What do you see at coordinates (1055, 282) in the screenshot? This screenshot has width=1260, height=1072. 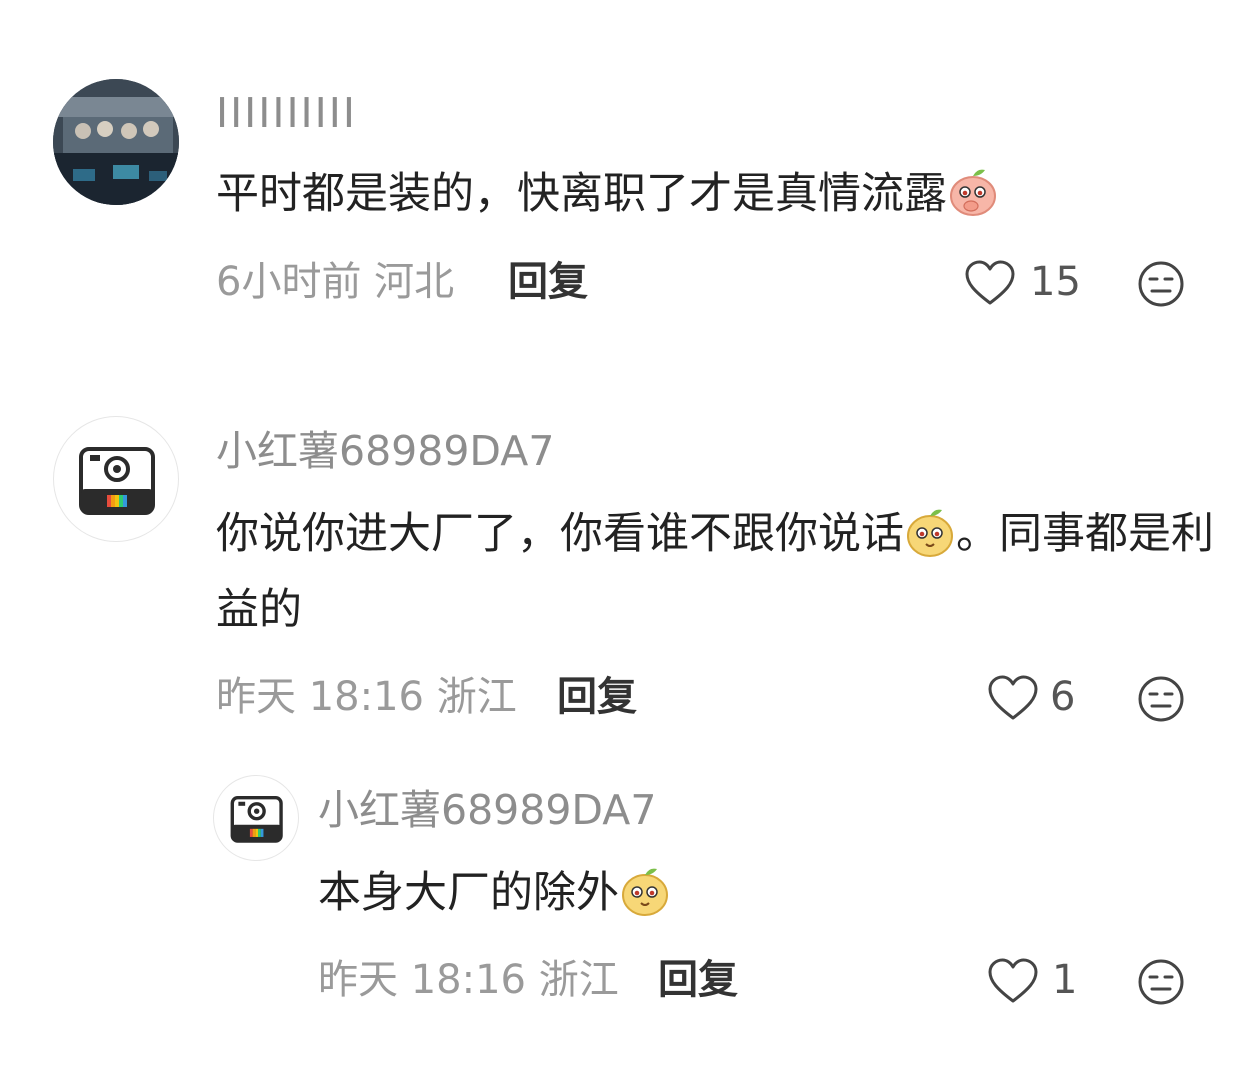 I see `like-count: 15` at bounding box center [1055, 282].